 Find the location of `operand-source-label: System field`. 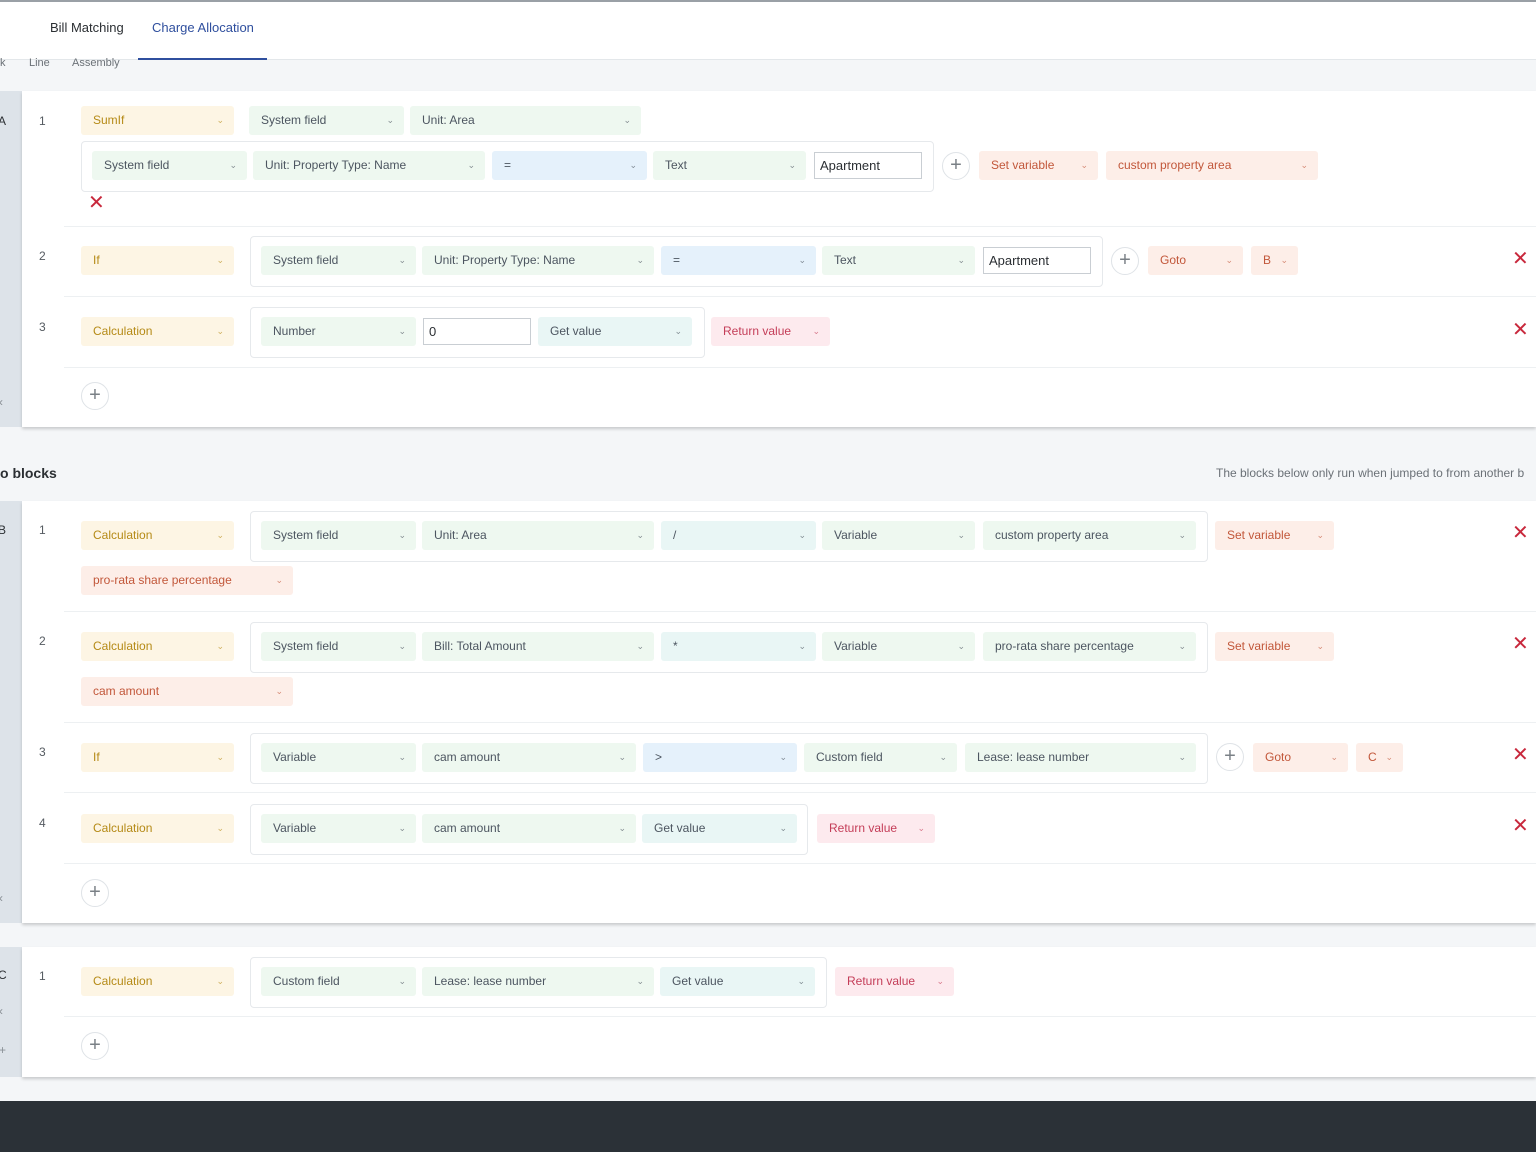

operand-source-label: System field is located at coordinates (306, 535).